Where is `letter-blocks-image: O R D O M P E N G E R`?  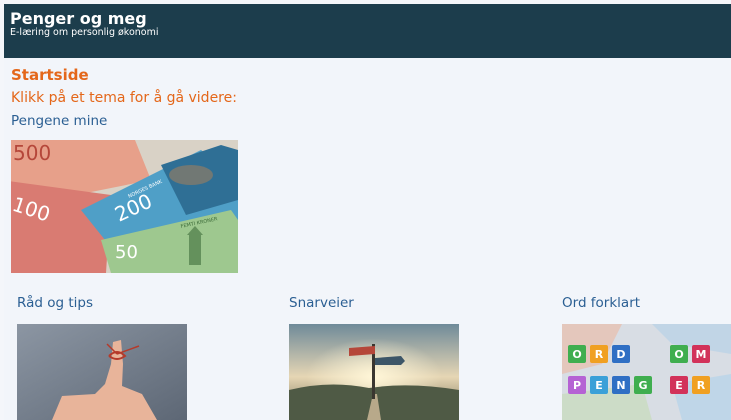 letter-blocks-image: O R D O M P E N G E R is located at coordinates (646, 372).